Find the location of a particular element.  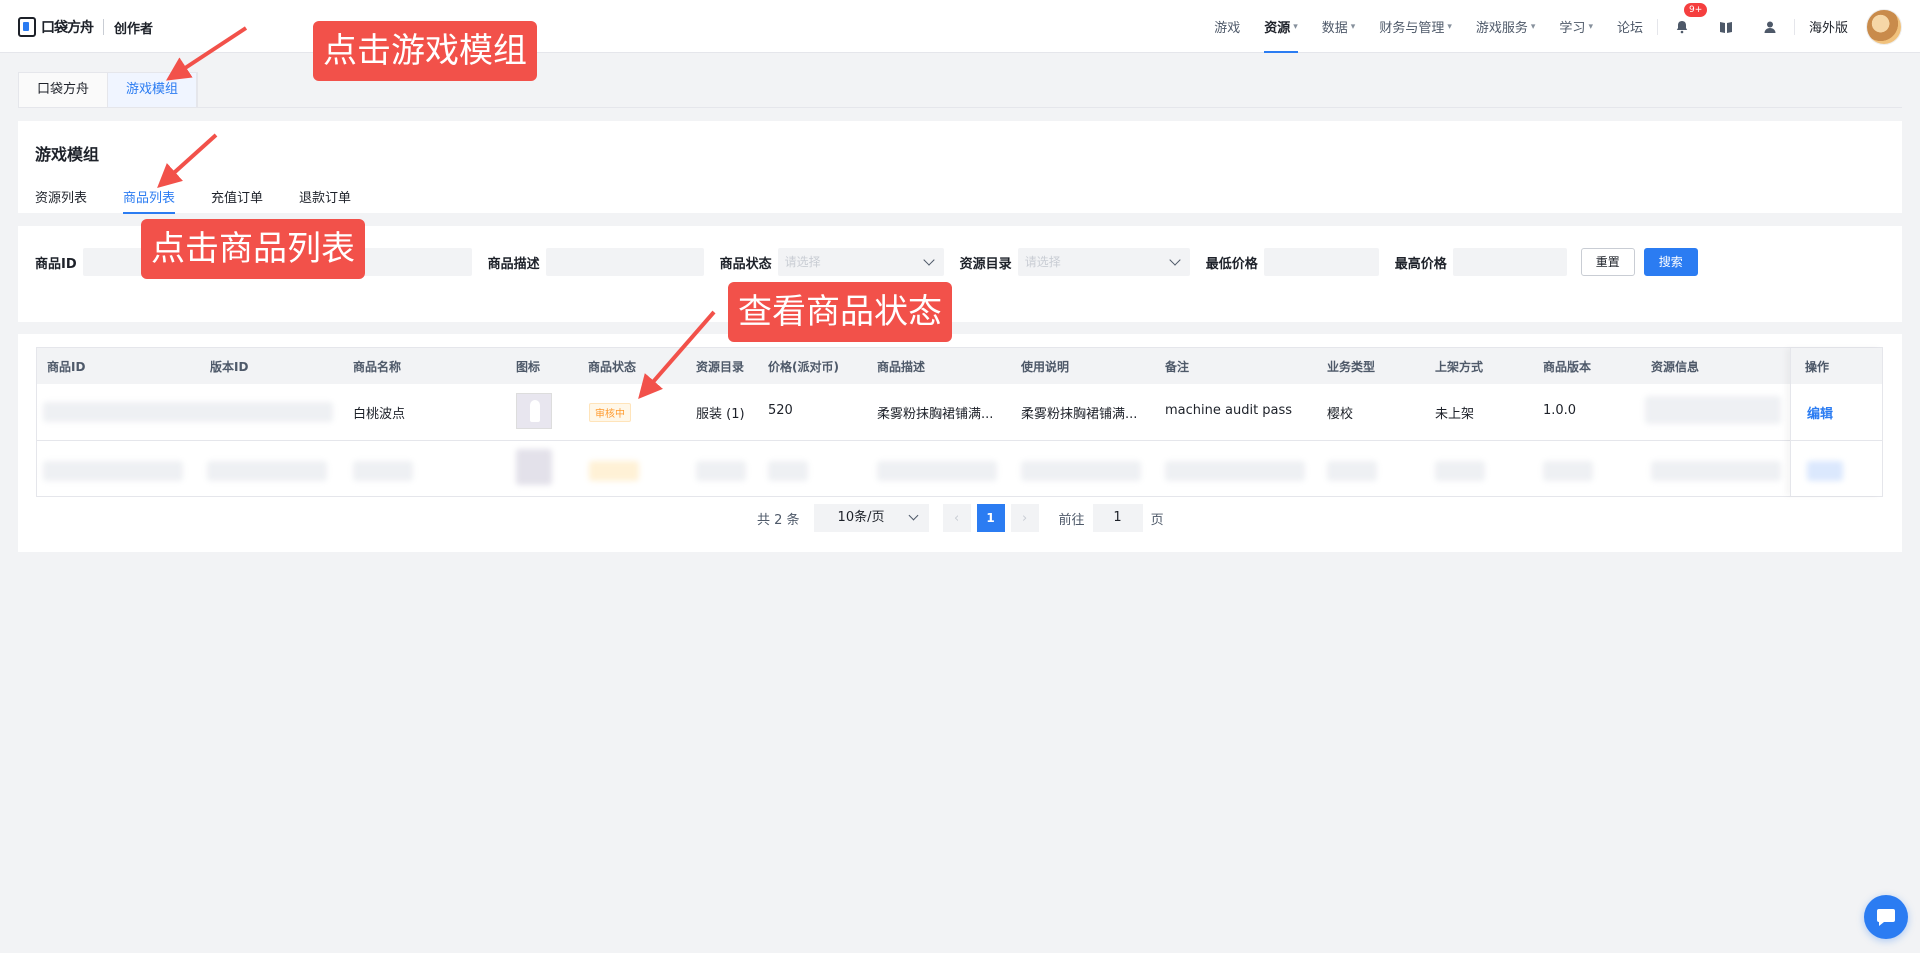

annotation-arrows is located at coordinates (436, 213).